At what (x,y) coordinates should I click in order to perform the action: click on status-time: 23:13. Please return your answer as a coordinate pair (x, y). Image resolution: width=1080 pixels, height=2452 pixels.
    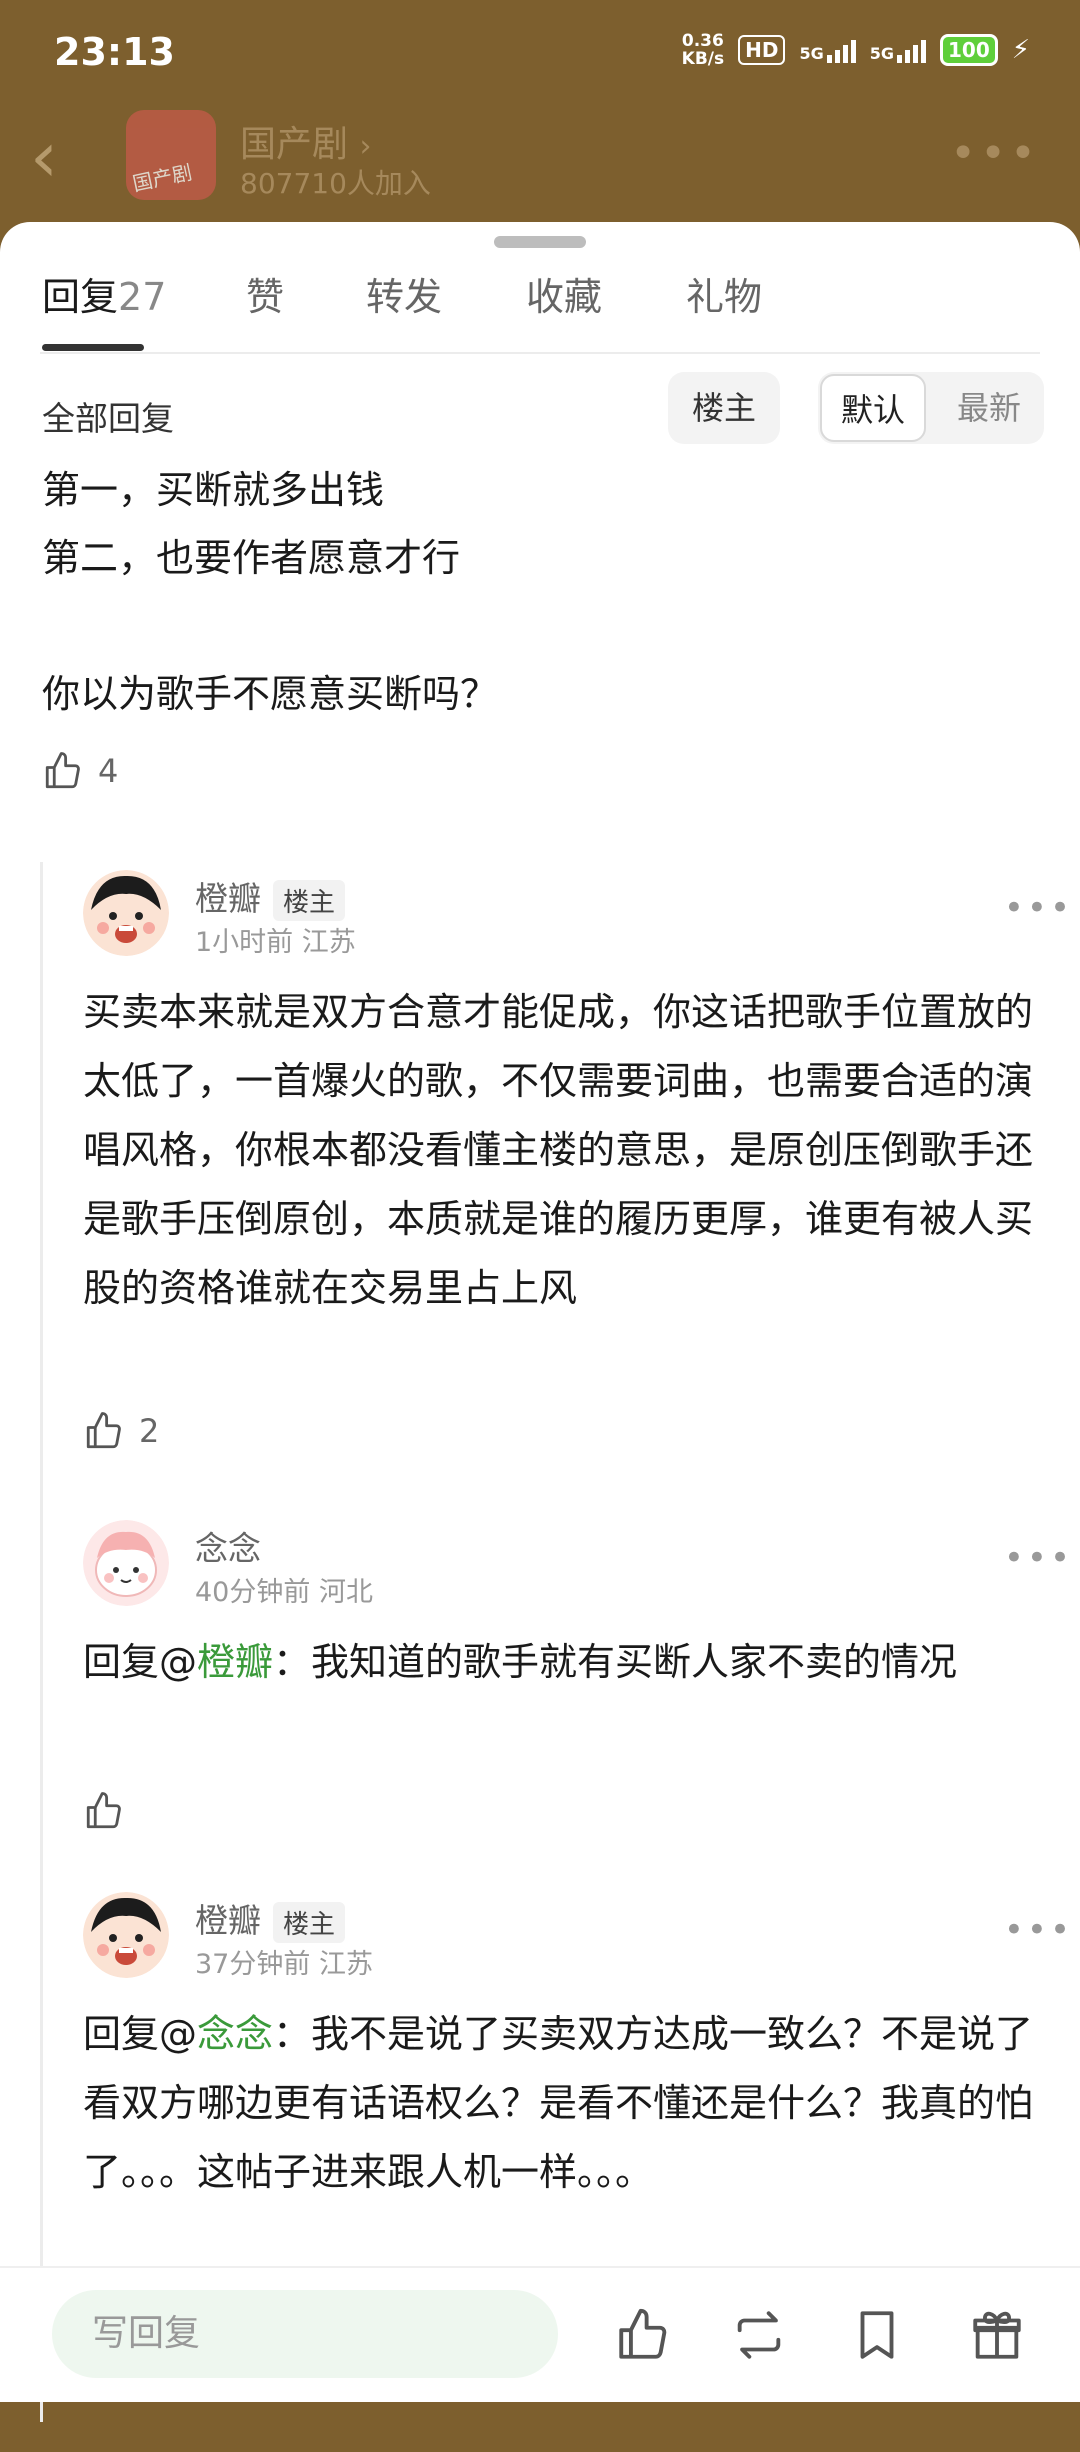
    Looking at the image, I should click on (114, 52).